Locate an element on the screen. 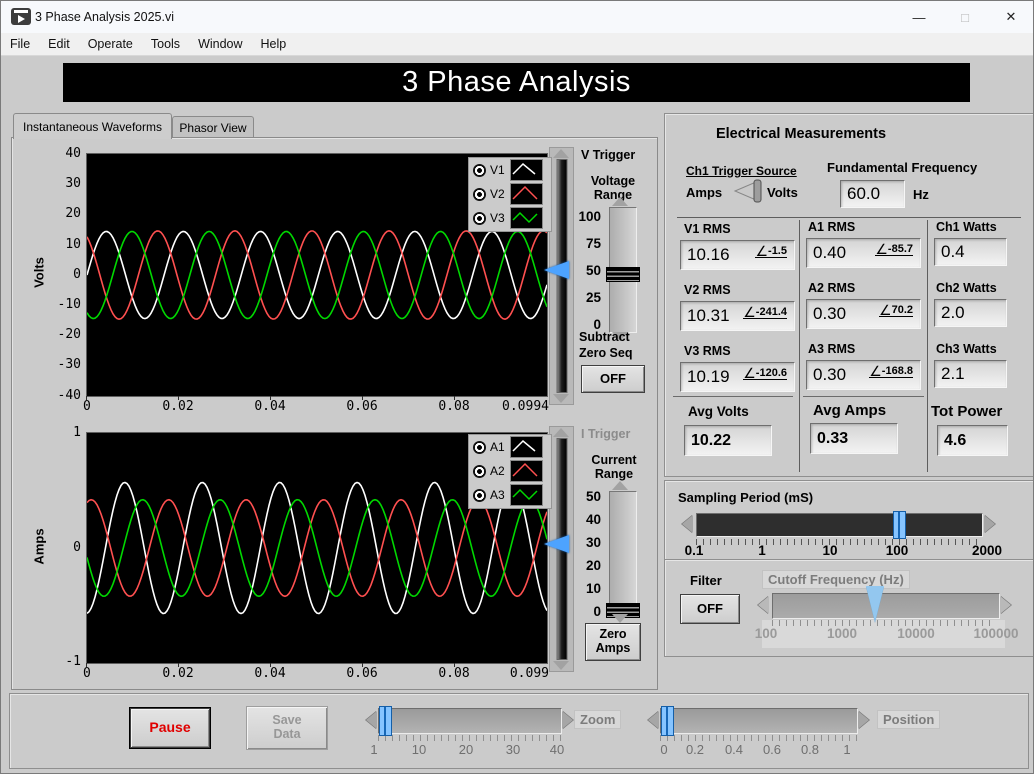  v3-visibility-radio is located at coordinates (479, 218).